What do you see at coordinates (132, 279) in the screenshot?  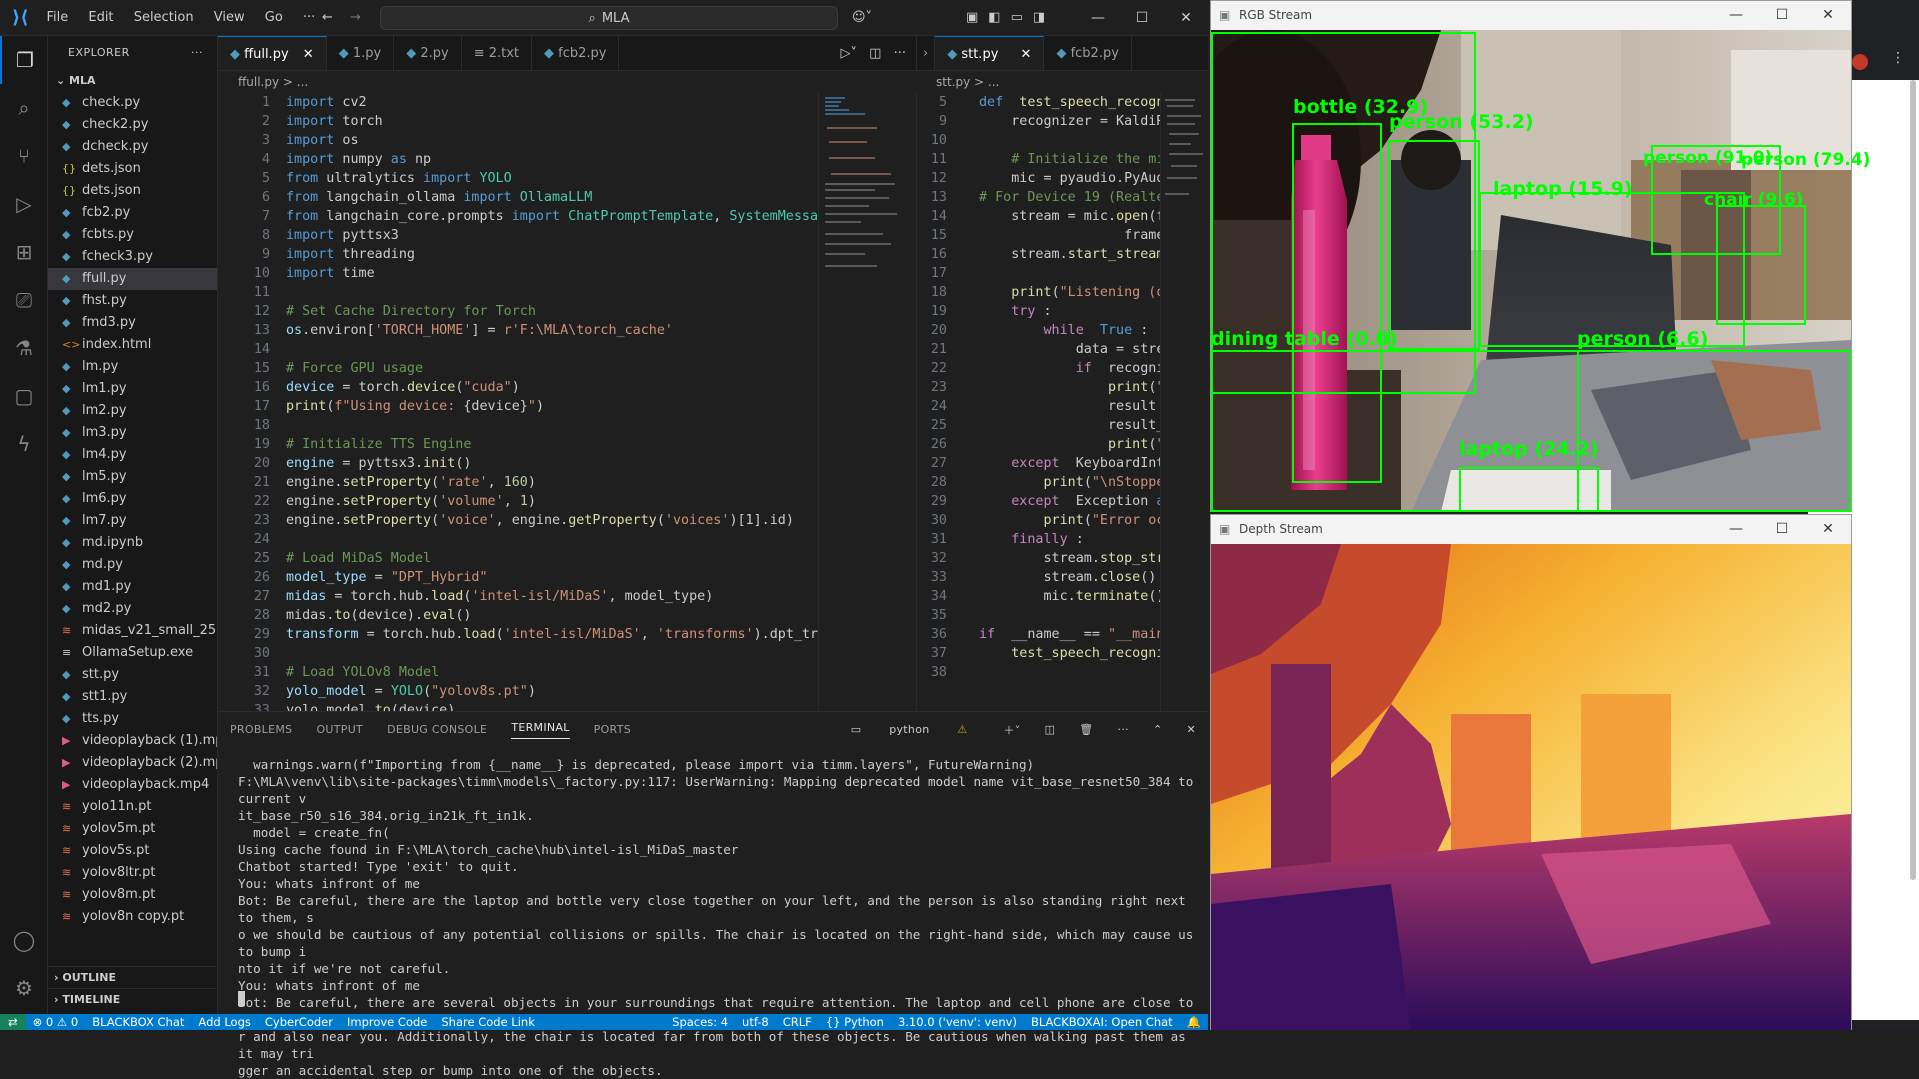 I see `file-item: ◆ ffull.py` at bounding box center [132, 279].